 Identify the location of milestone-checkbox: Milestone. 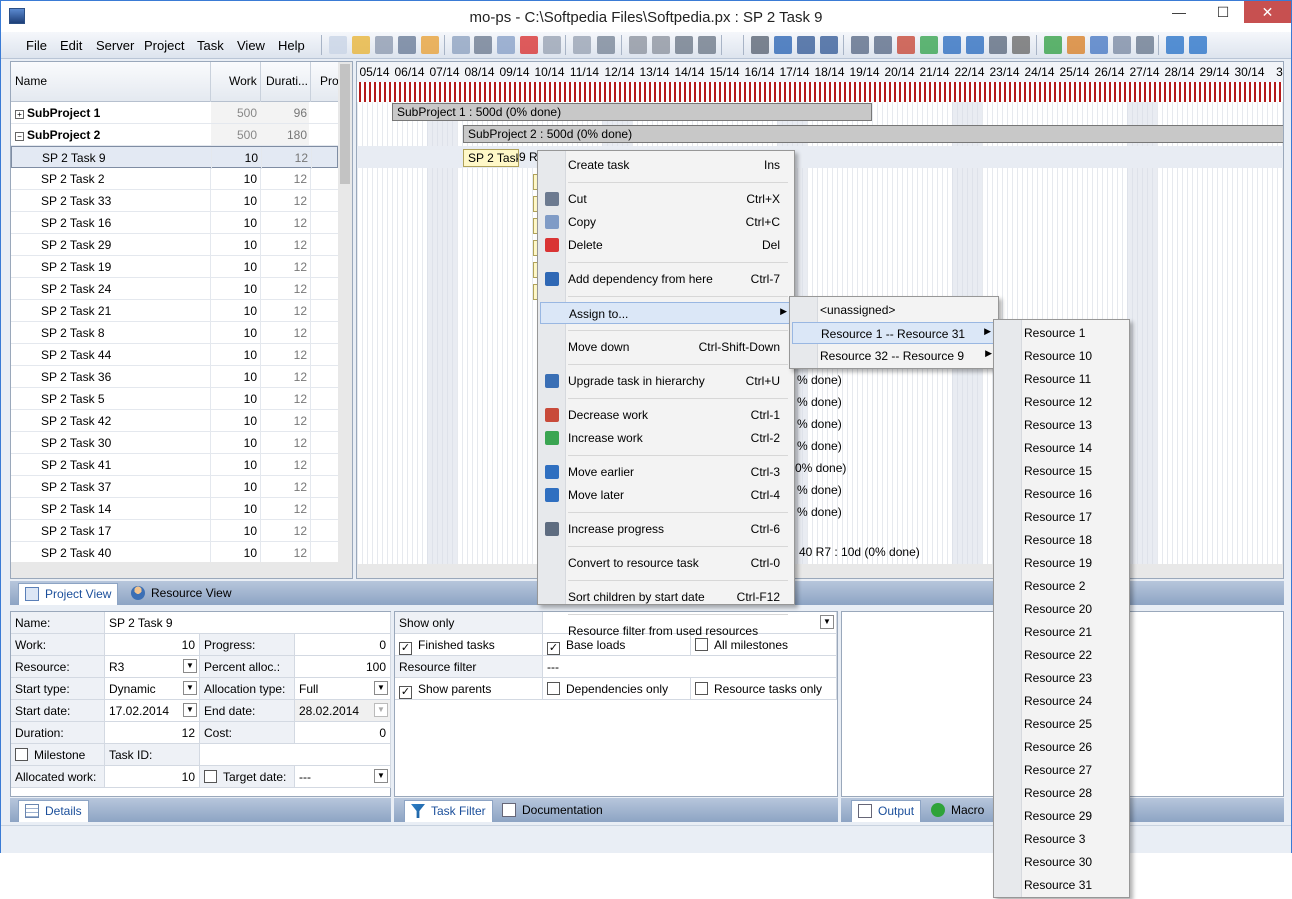
(58, 755).